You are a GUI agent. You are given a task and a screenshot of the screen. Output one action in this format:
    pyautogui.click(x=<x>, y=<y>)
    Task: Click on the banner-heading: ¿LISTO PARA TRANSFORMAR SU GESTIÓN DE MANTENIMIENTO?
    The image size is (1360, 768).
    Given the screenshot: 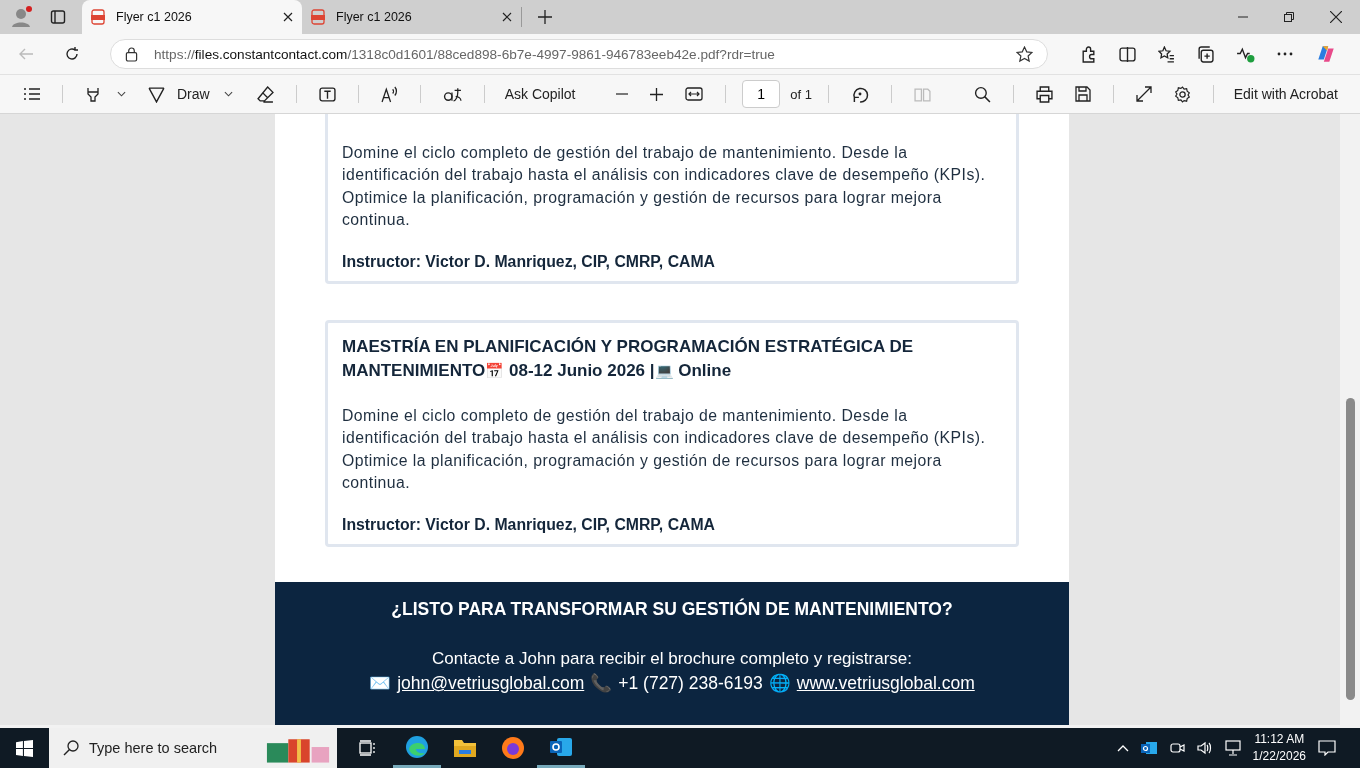 What is the action you would take?
    pyautogui.click(x=672, y=610)
    